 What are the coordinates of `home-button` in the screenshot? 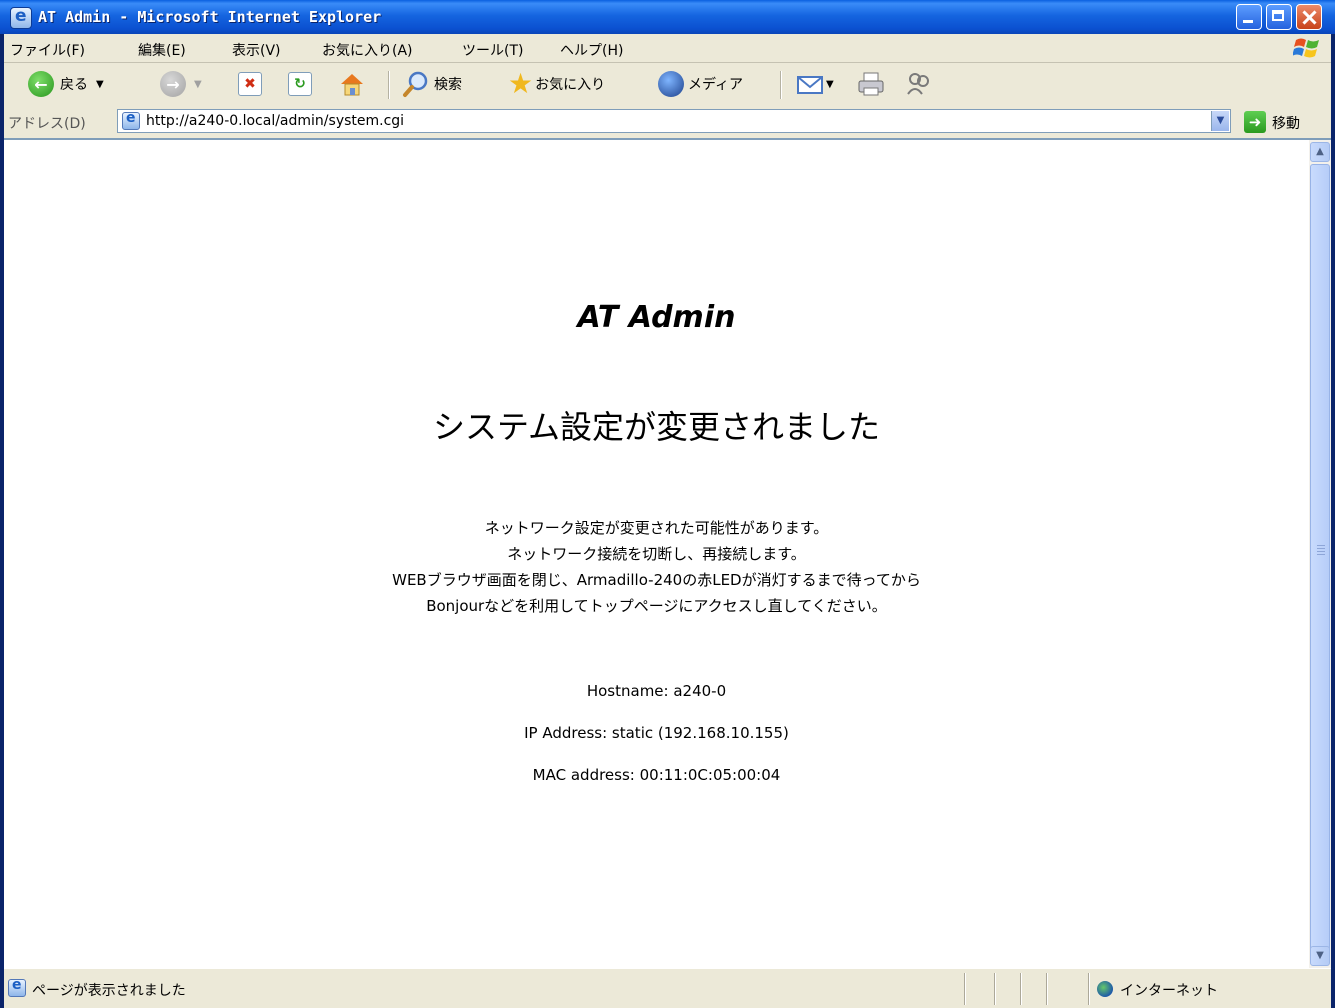 It's located at (352, 84).